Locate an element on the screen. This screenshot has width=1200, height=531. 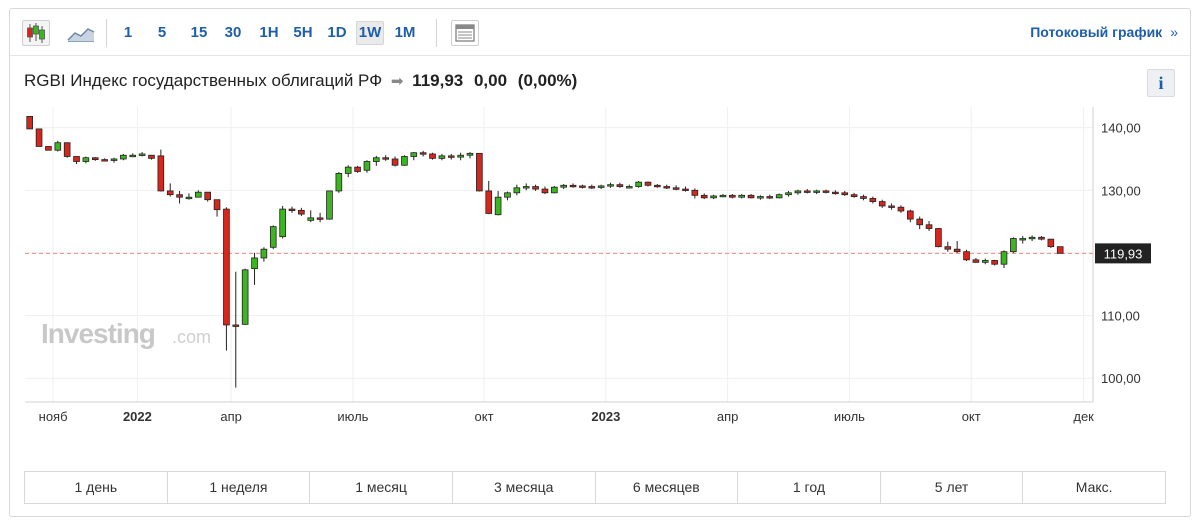
range-button-5: 1 год is located at coordinates (809, 487).